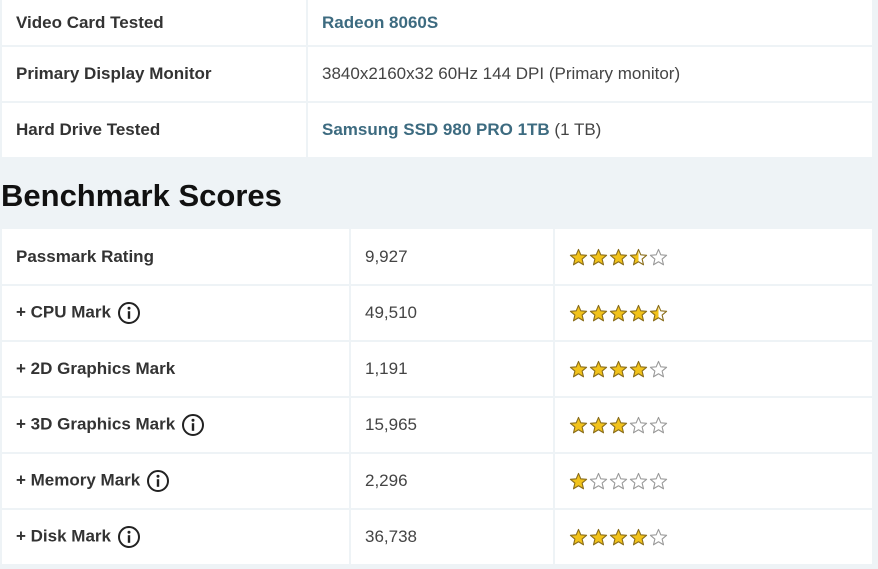 This screenshot has height=569, width=878. I want to click on score-row-cpu-mark: + CPU Mark 49,510, so click(437, 313).